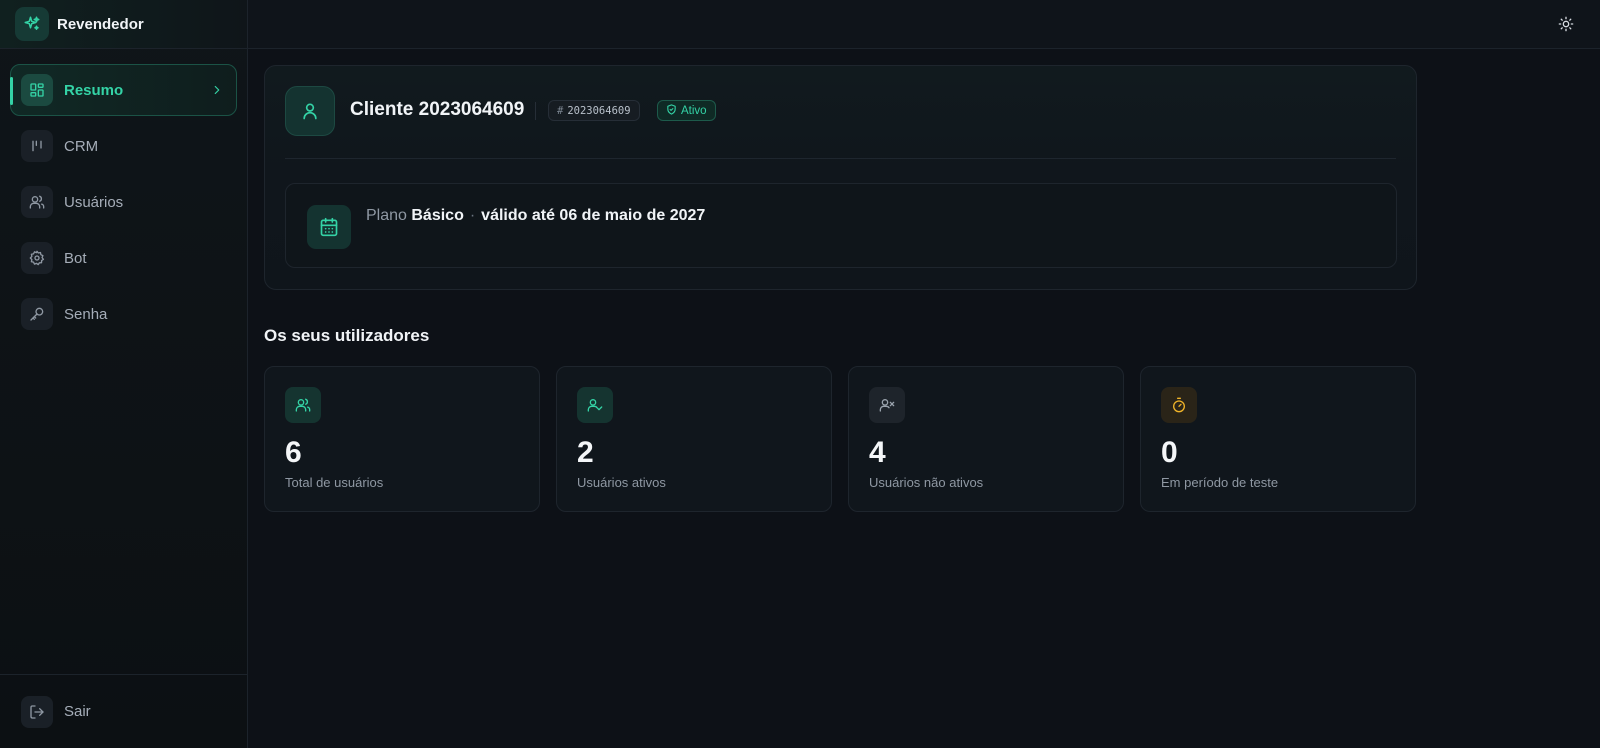 The height and width of the screenshot is (748, 1600). What do you see at coordinates (986, 439) in the screenshot?
I see `stat-card-inactive-users: 4 Usuários não ativos` at bounding box center [986, 439].